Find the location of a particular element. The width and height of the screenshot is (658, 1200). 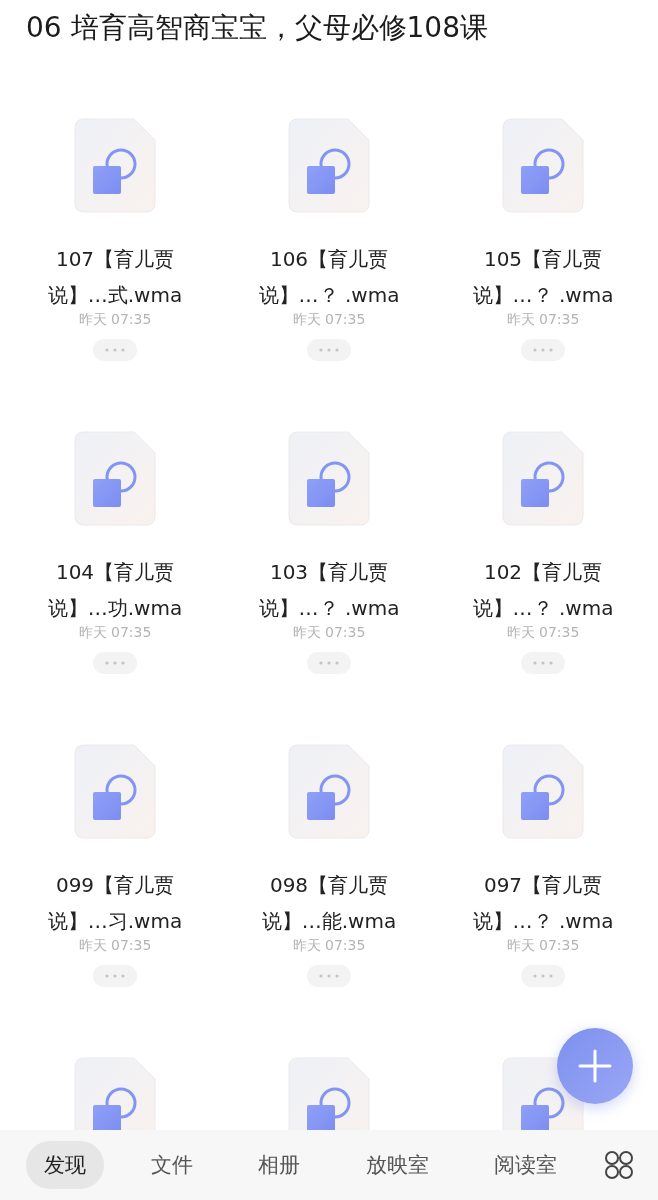

nav-tab: 文件 is located at coordinates (172, 1165).